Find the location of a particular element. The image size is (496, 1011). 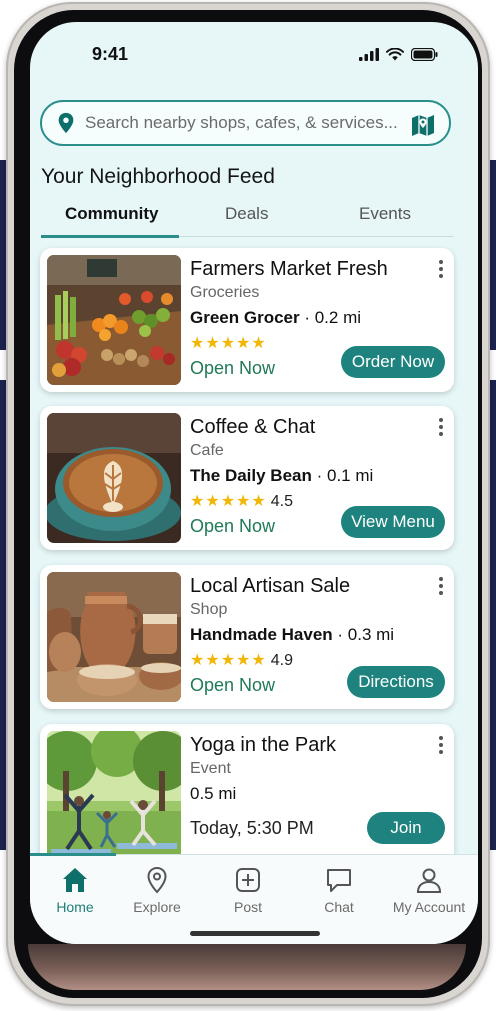

card-store: Green Grocer · 0.2 mi is located at coordinates (275, 318).